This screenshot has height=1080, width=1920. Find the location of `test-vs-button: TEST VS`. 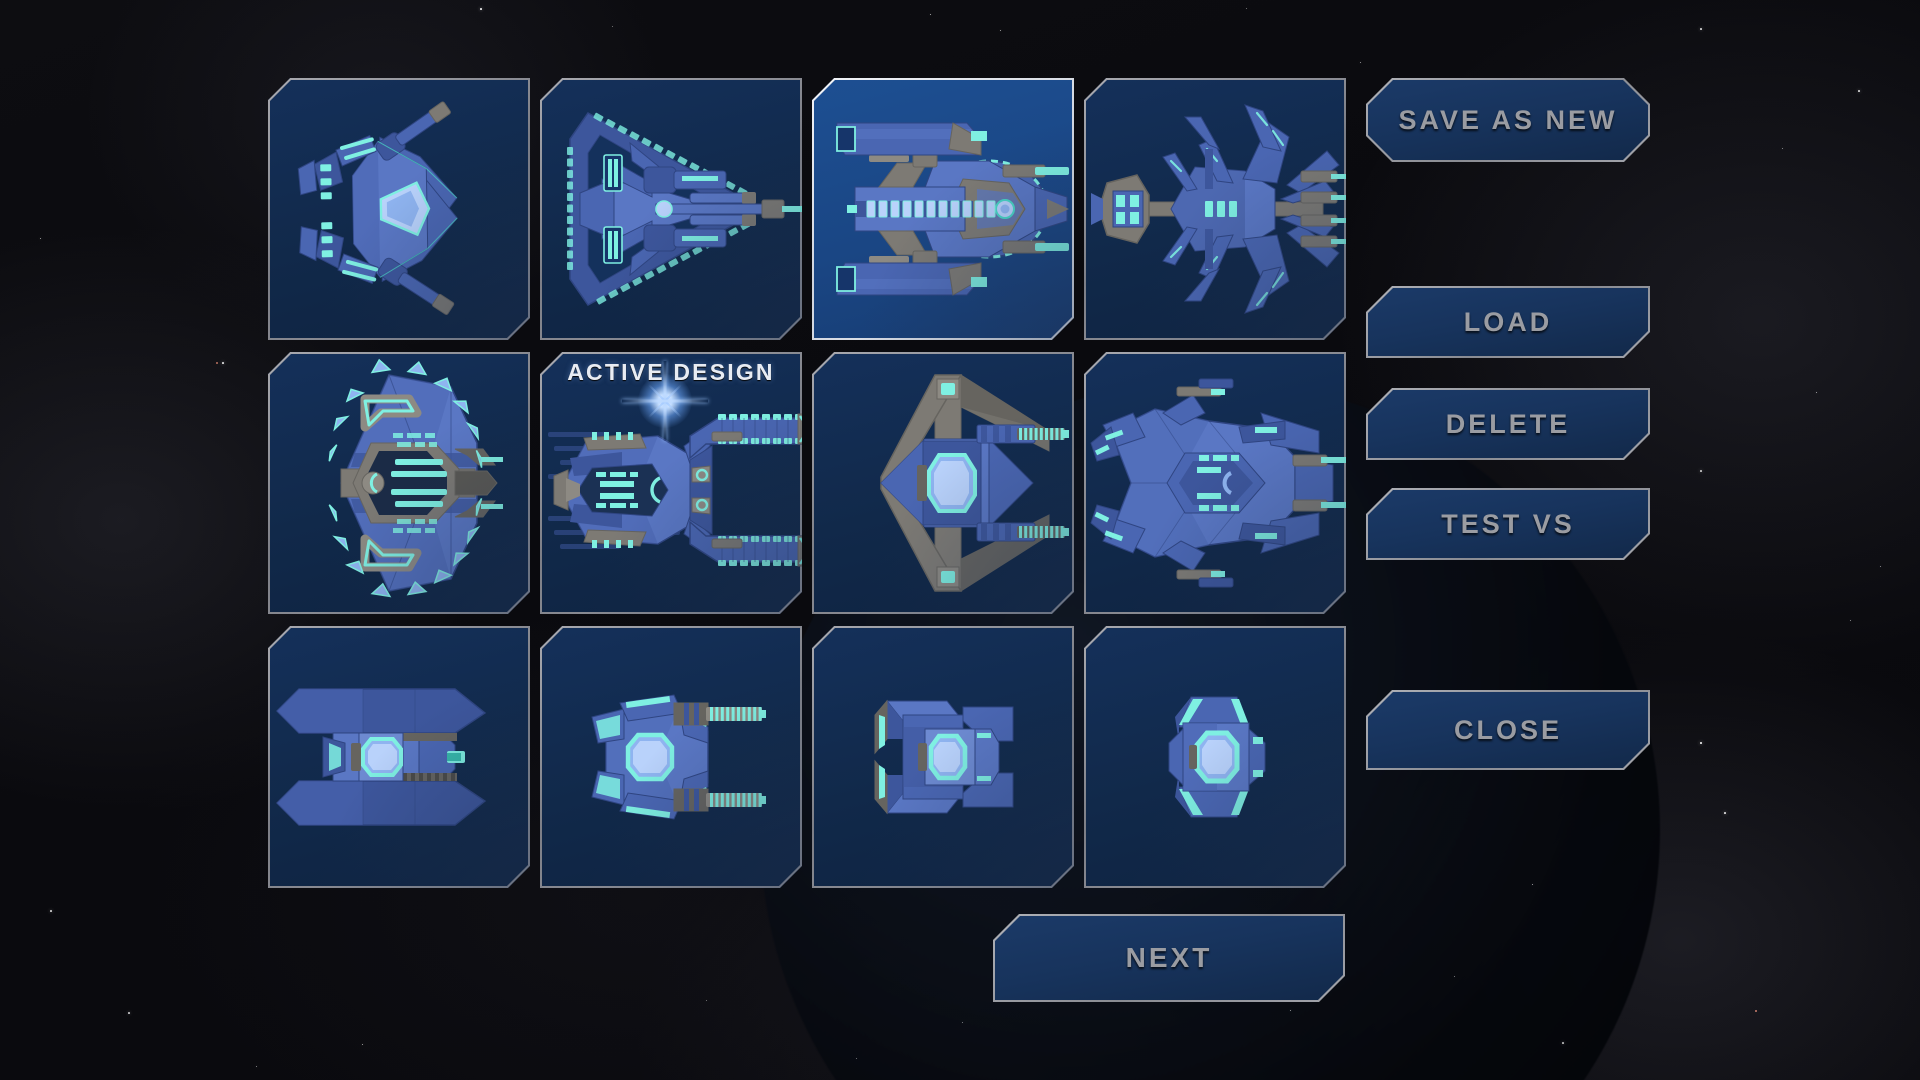

test-vs-button: TEST VS is located at coordinates (1508, 524).